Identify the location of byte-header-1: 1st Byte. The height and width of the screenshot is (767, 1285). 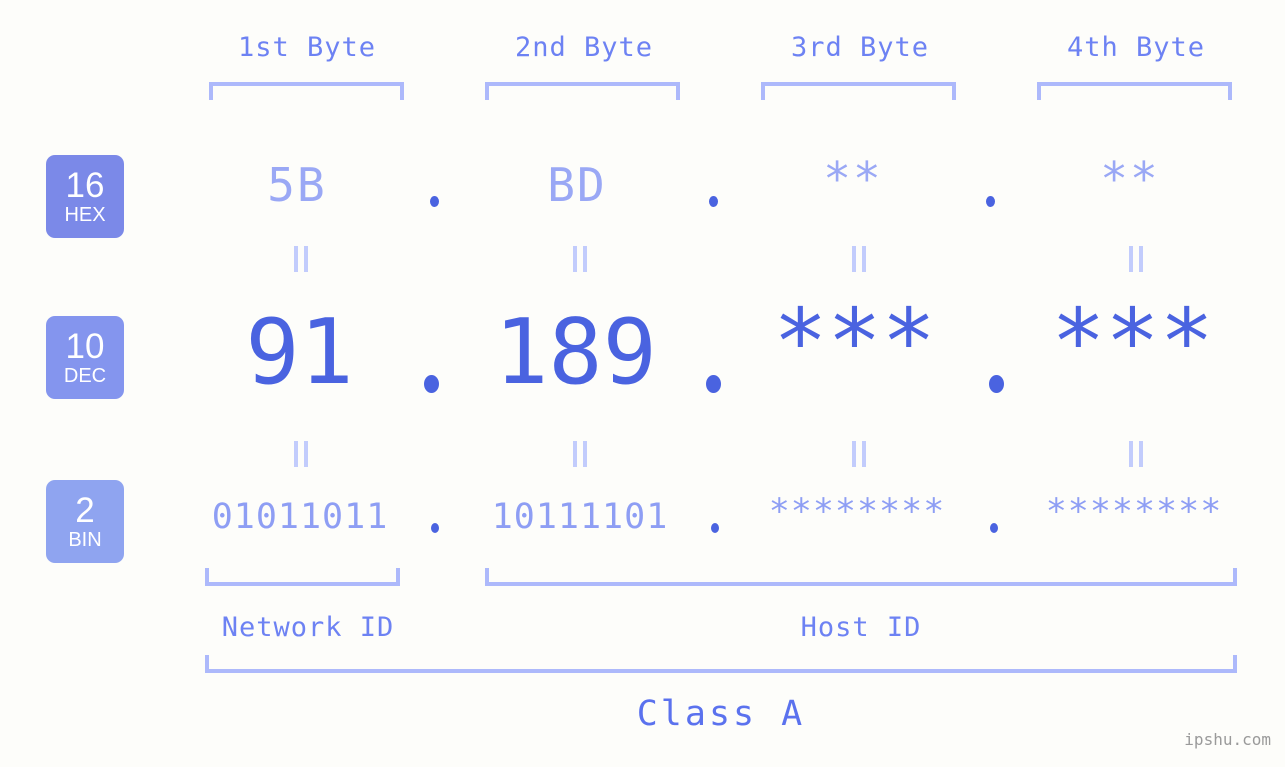
(307, 47).